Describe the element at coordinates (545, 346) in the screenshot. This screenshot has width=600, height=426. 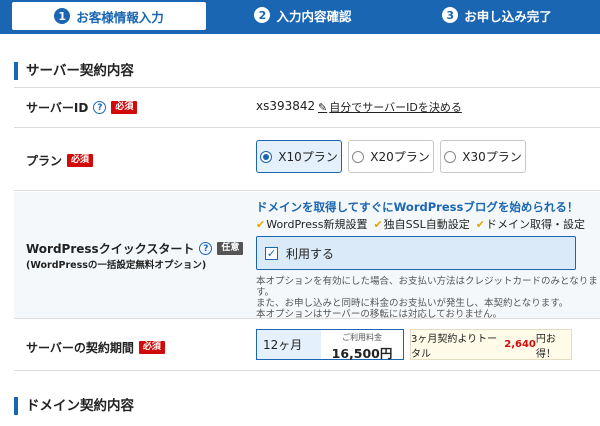
I see `promo-suffix: 円お得！` at that location.